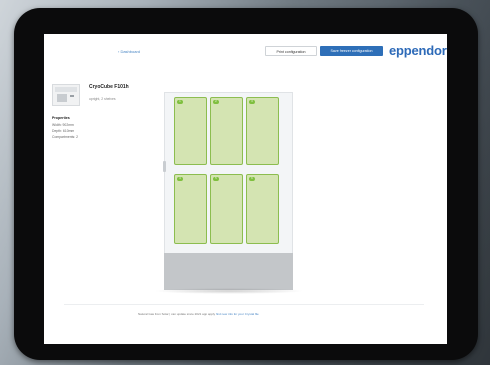 The width and height of the screenshot is (490, 365). Describe the element at coordinates (164, 166) in the screenshot. I see `freezer-handle` at that location.